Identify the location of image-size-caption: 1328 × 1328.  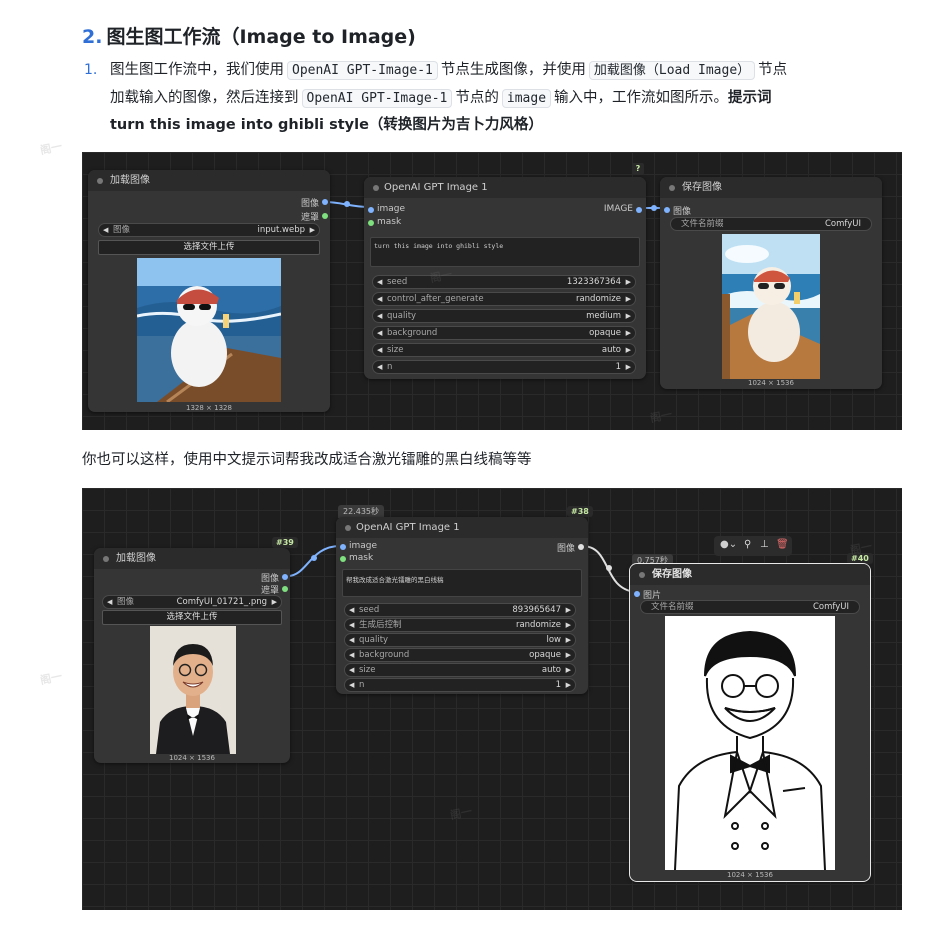
(209, 408).